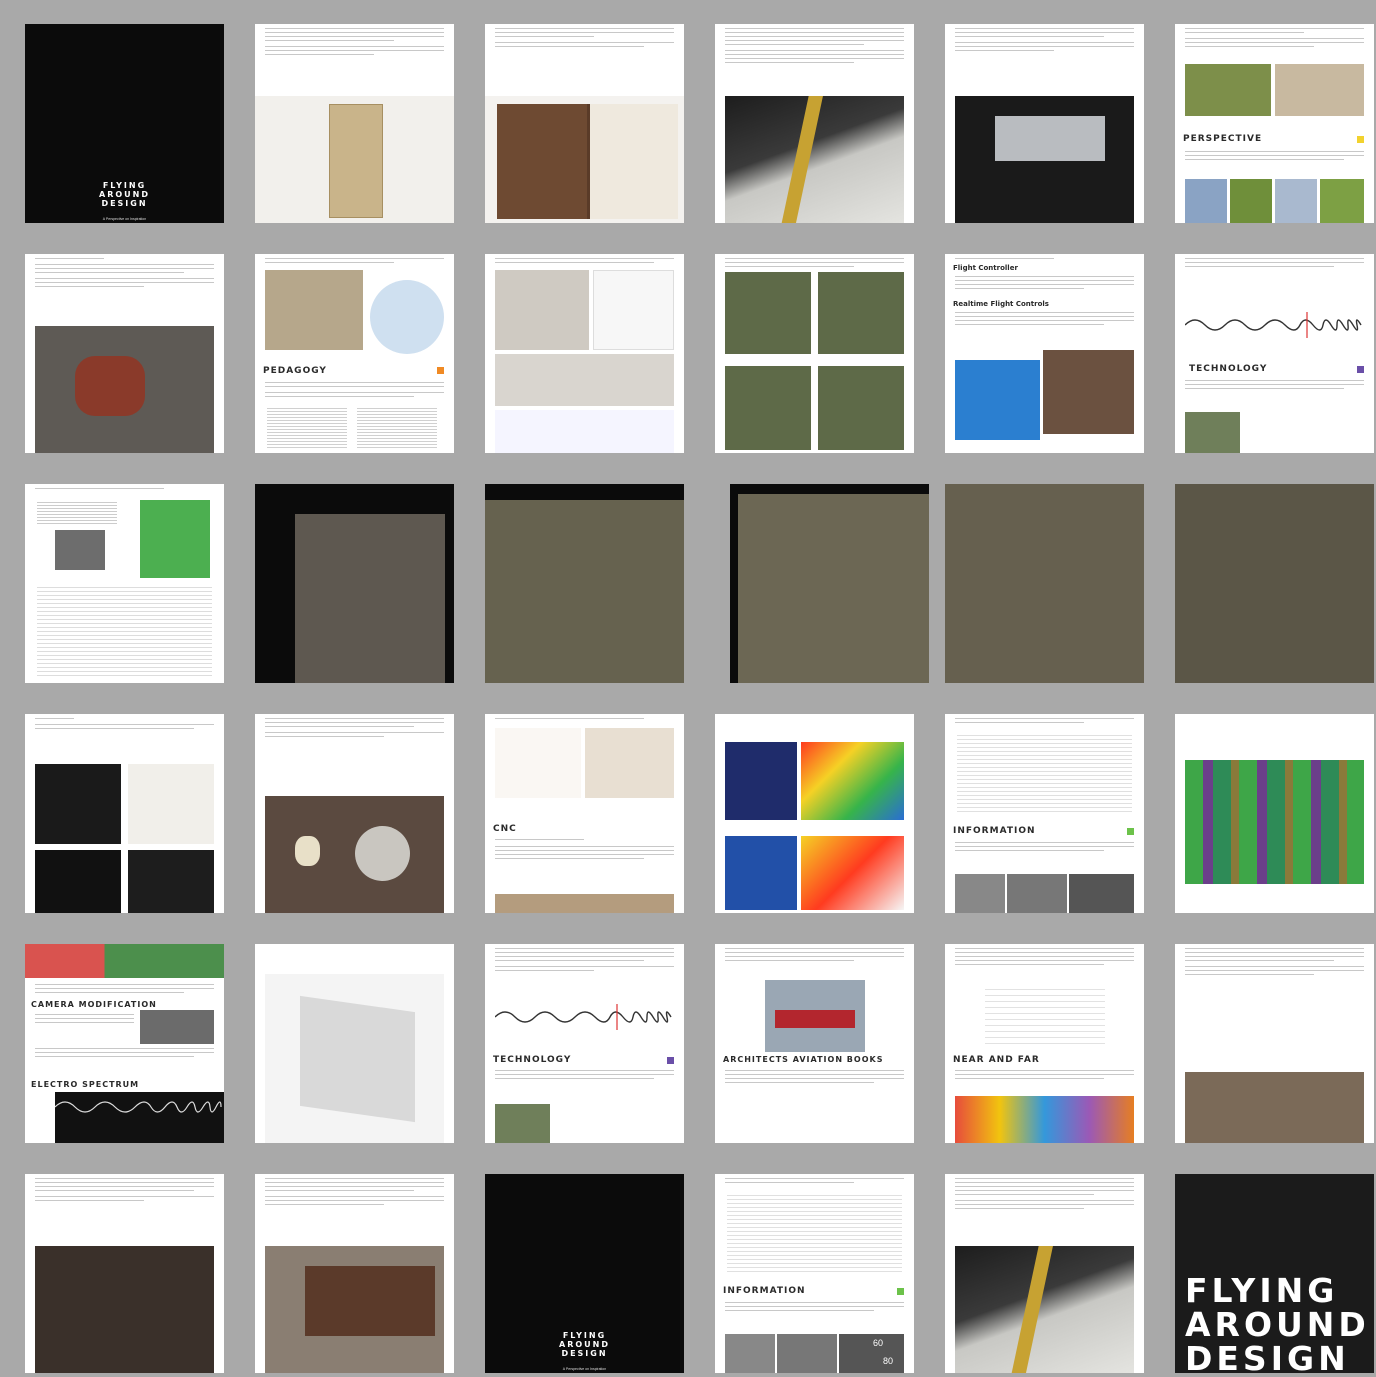 The height and width of the screenshot is (1377, 1376). Describe the element at coordinates (124, 203) in the screenshot. I see `cover-title-line-3: DESIGN` at that location.